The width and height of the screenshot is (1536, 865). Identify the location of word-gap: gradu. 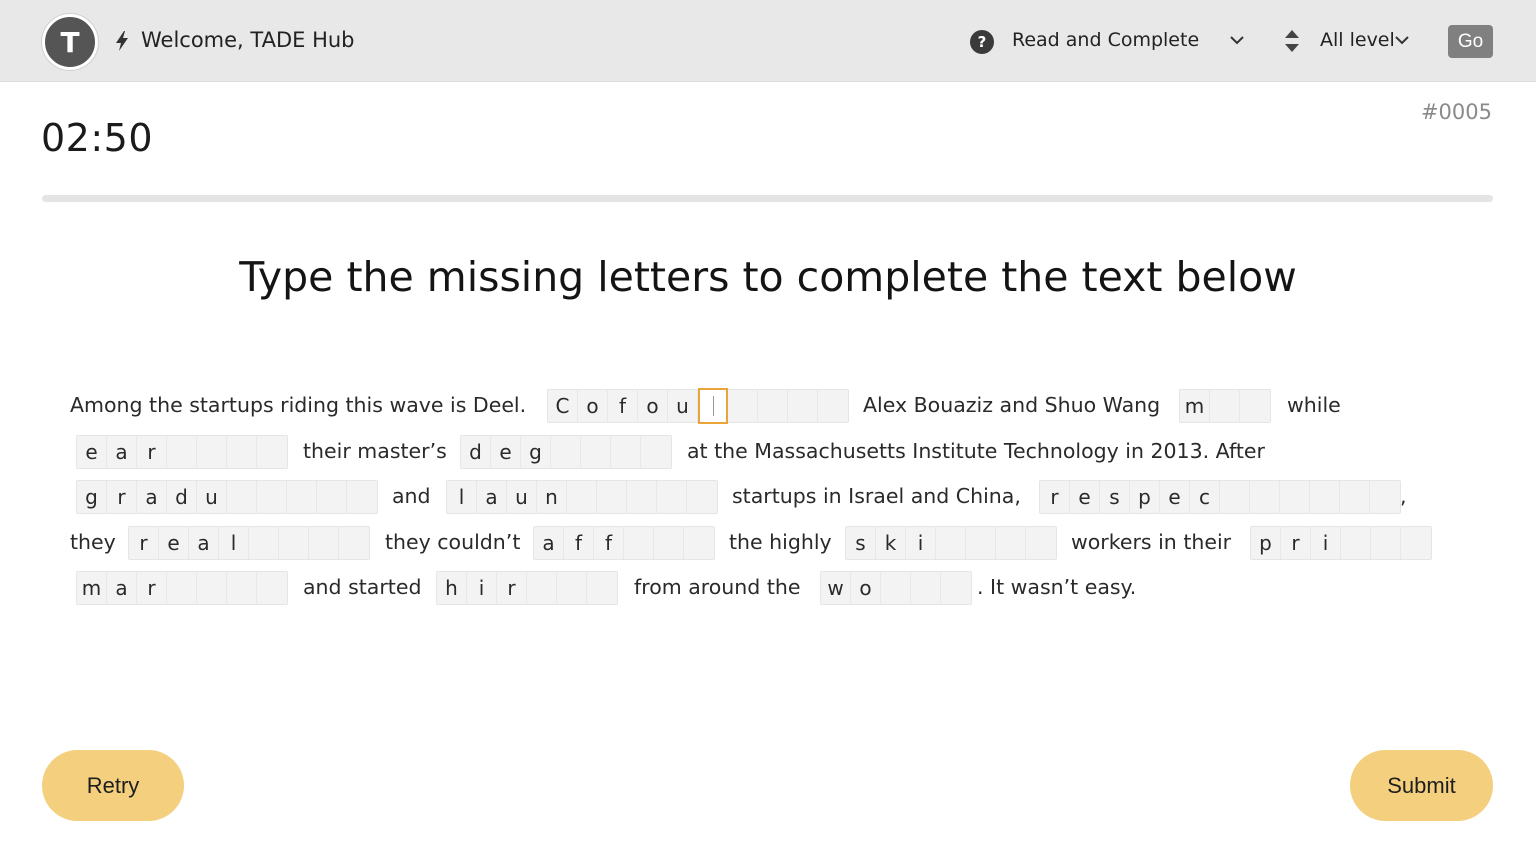
(227, 497).